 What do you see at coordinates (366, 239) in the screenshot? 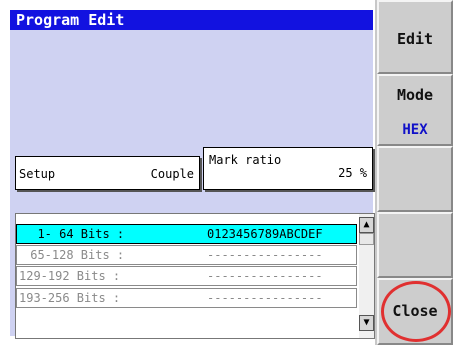
I see `scroll-thumb` at bounding box center [366, 239].